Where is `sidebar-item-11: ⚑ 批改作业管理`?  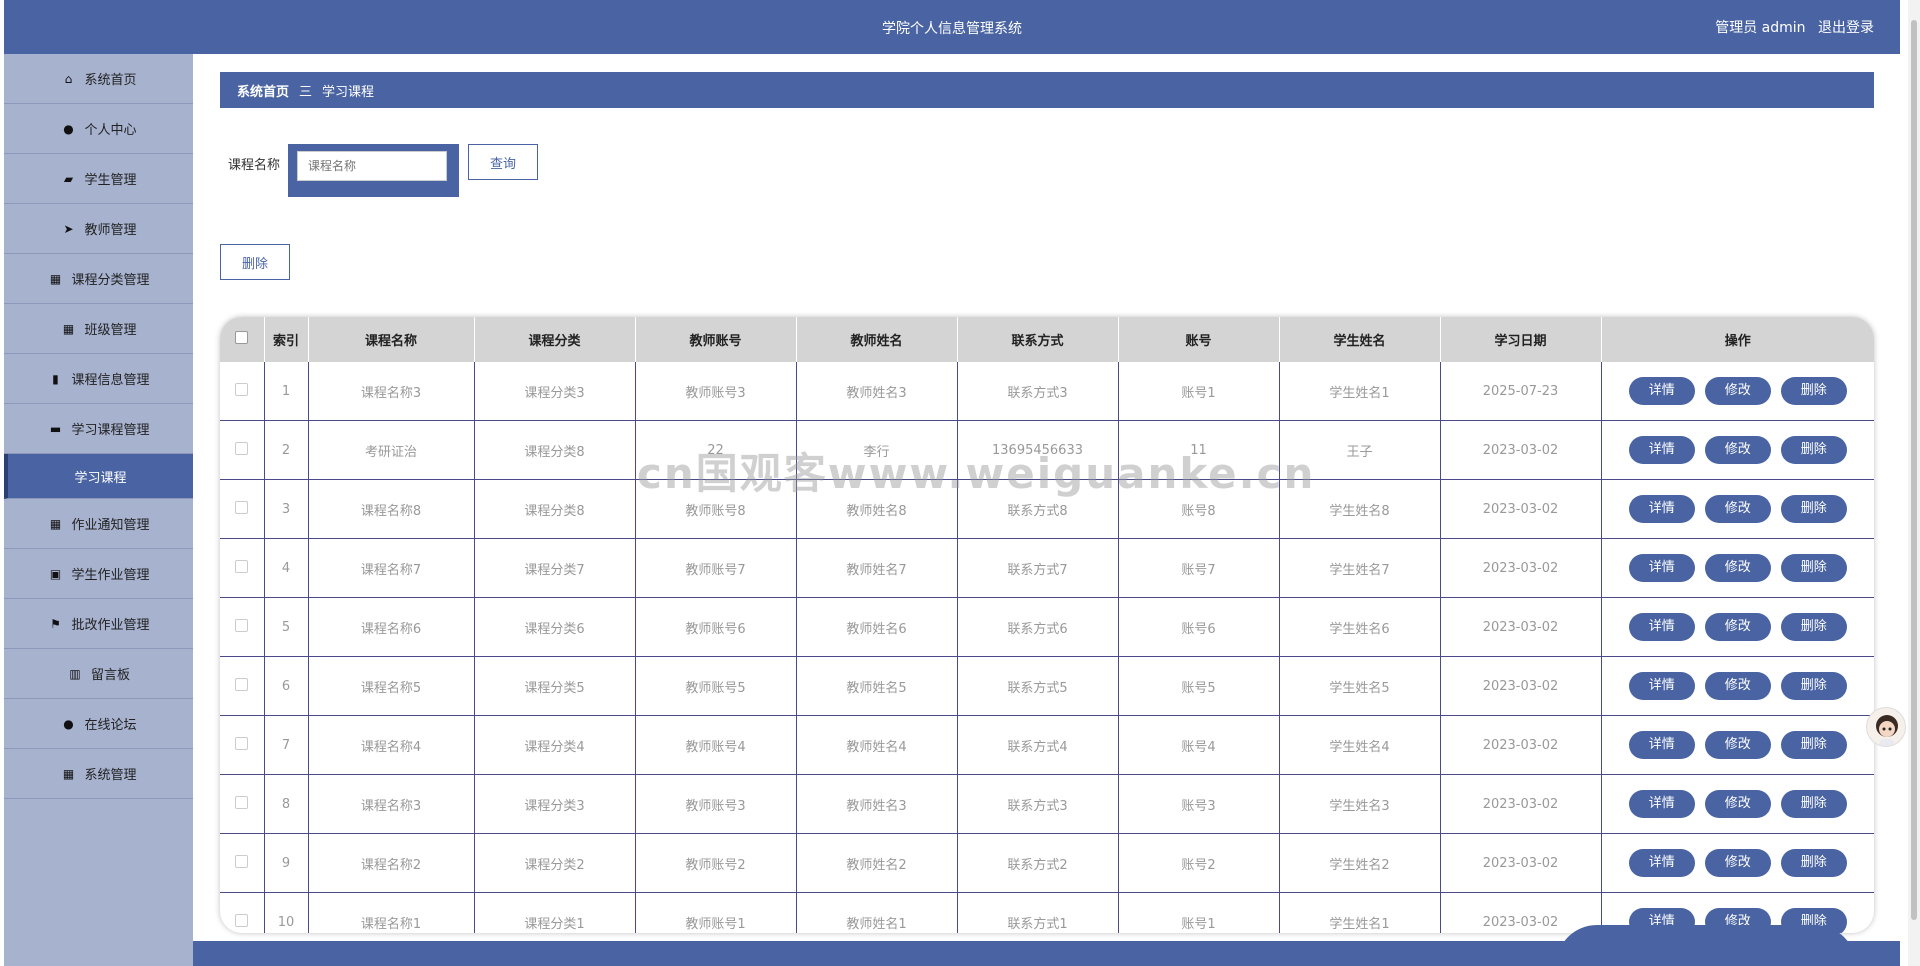
sidebar-item-11: ⚑ 批改作业管理 is located at coordinates (98, 624).